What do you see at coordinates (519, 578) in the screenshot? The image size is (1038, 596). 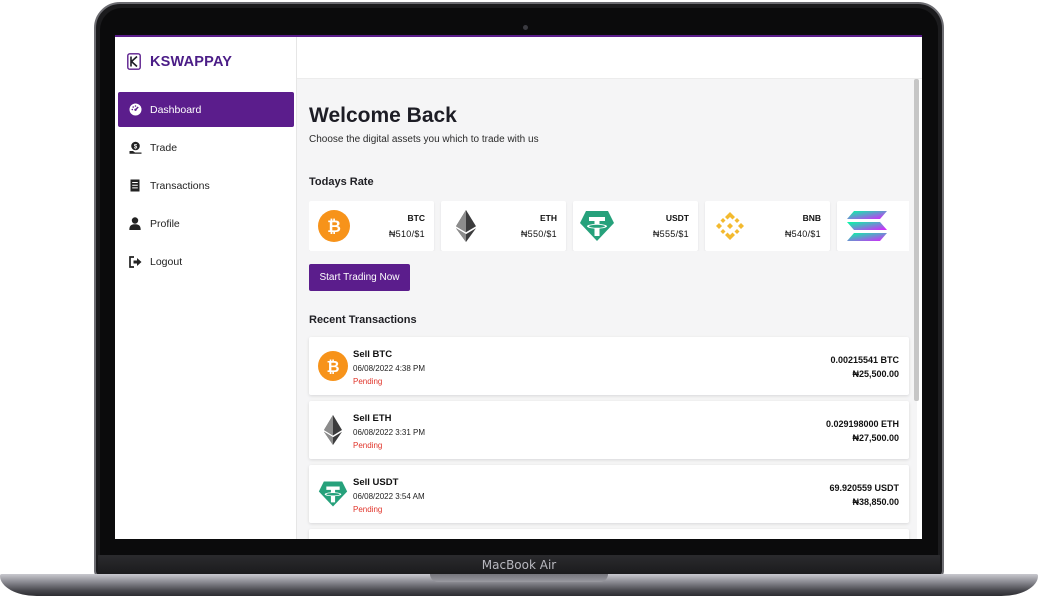 I see `laptop-notch` at bounding box center [519, 578].